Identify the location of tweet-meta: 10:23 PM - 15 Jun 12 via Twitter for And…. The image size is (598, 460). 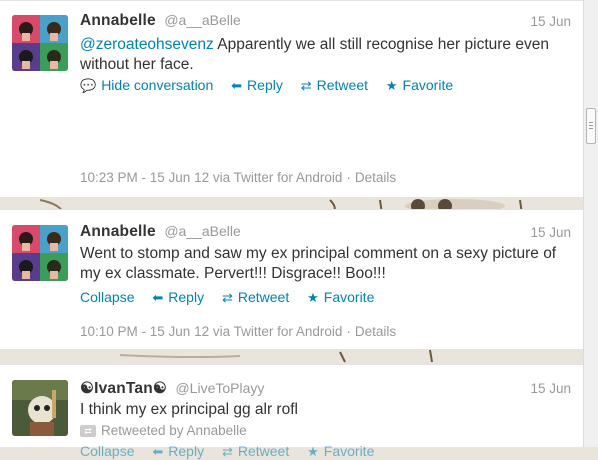
(238, 177).